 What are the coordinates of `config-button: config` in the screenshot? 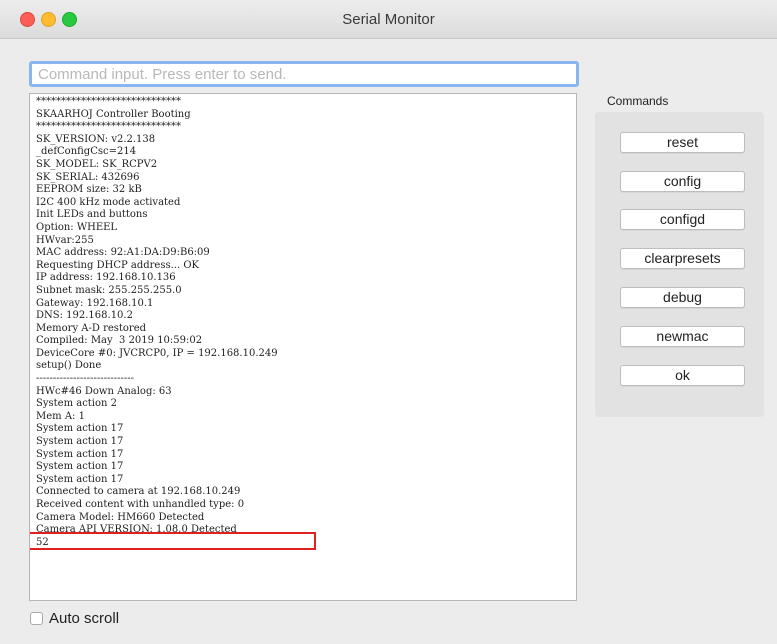 It's located at (682, 181).